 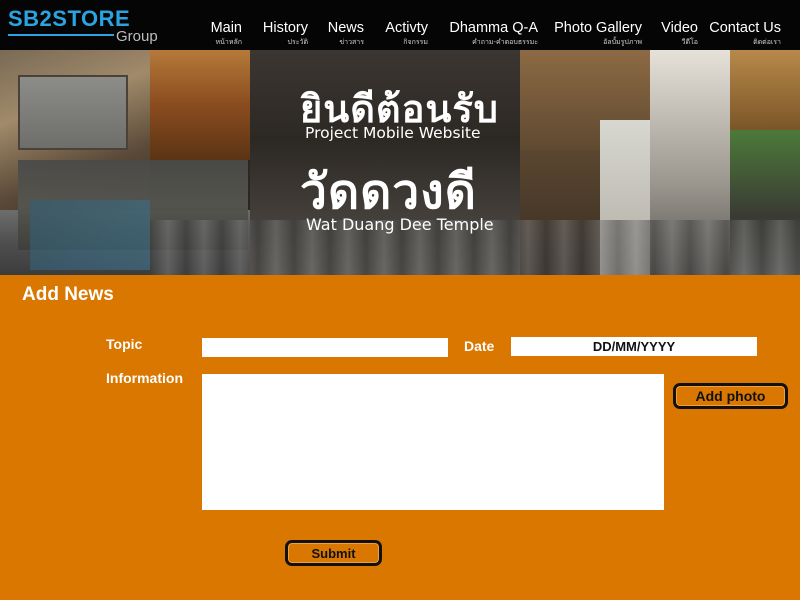 I want to click on banner-welcome-english: Project Mobile Website, so click(x=393, y=133).